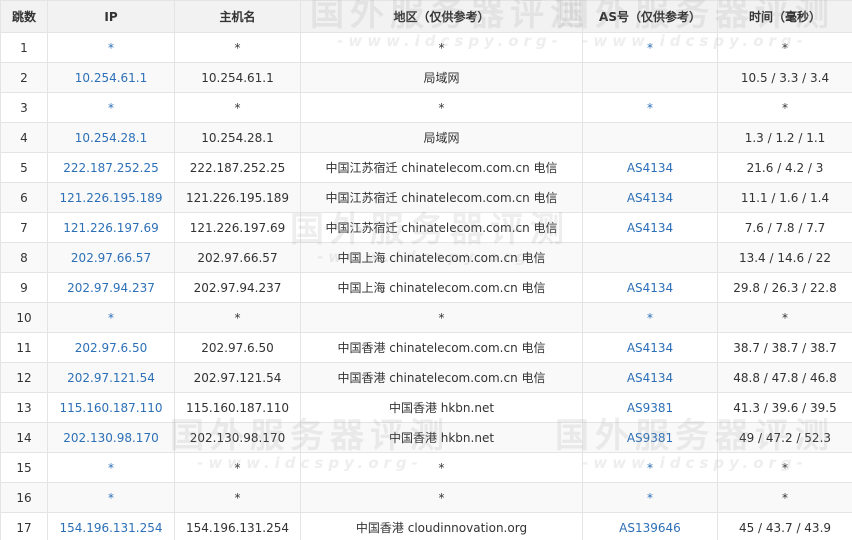  What do you see at coordinates (24, 497) in the screenshot?
I see `hop-cell: 16` at bounding box center [24, 497].